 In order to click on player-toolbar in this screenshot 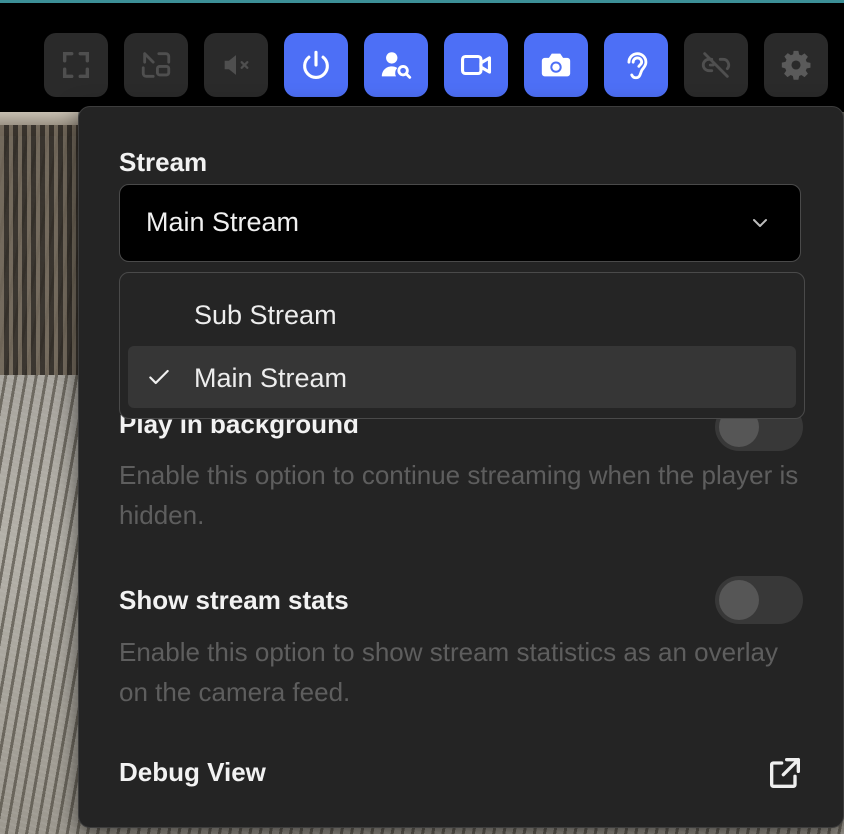, I will do `click(422, 56)`.